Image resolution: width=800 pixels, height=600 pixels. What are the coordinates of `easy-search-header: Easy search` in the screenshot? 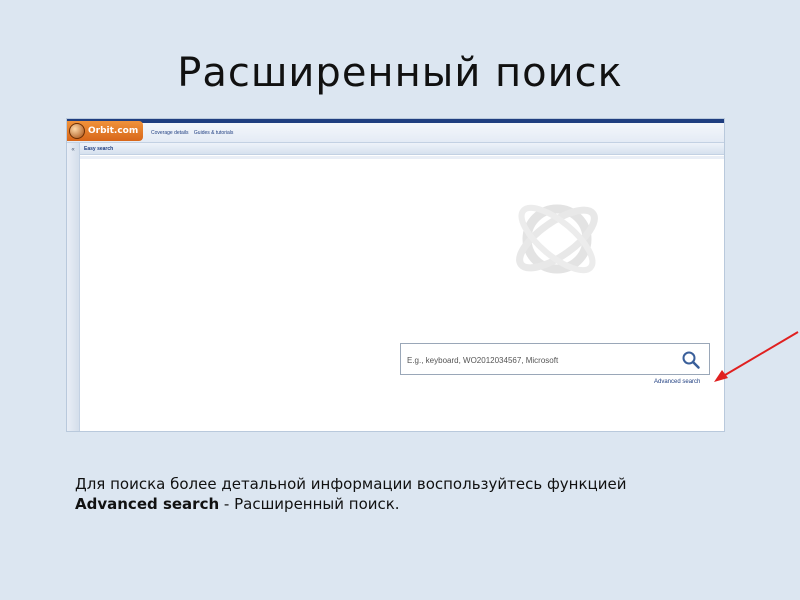 It's located at (402, 149).